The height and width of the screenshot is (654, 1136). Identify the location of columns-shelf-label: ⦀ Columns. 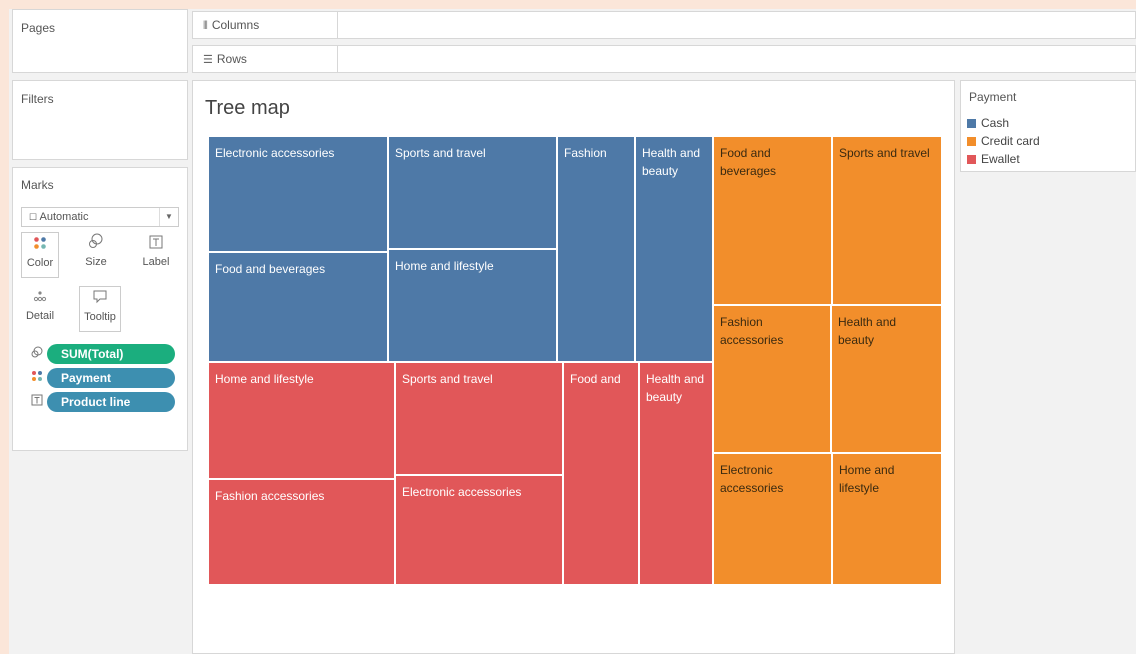
(265, 25).